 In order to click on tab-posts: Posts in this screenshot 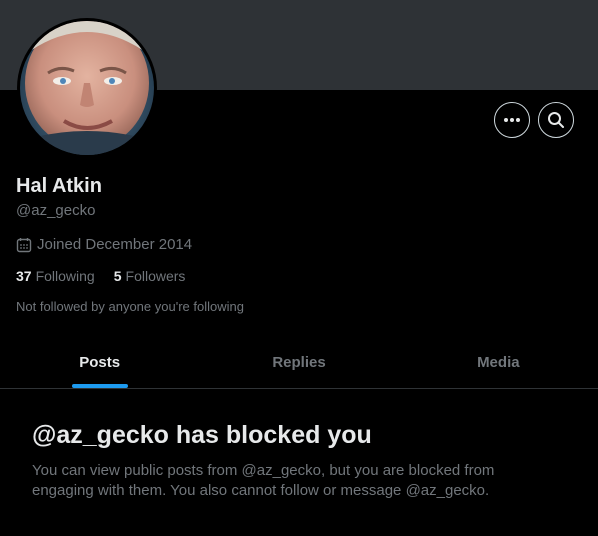, I will do `click(99, 362)`.